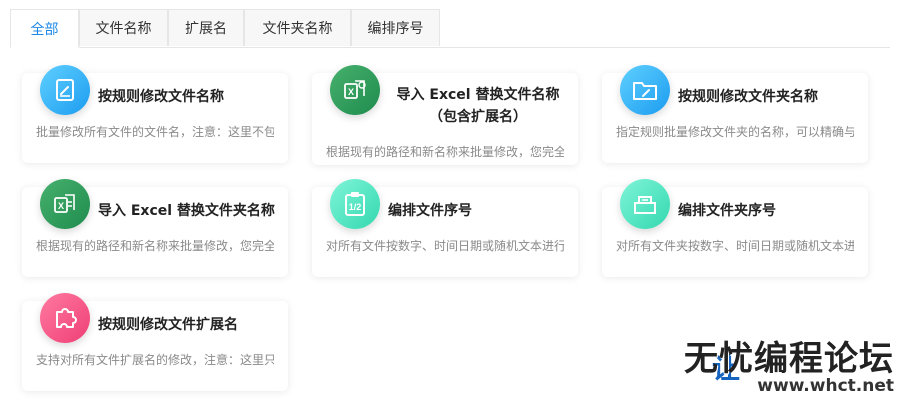 The width and height of the screenshot is (898, 401). I want to click on card-rename-folders: 按规则修改文件夹名称 指定规则批量修改文件夹的名称，可以精确与, so click(735, 114).